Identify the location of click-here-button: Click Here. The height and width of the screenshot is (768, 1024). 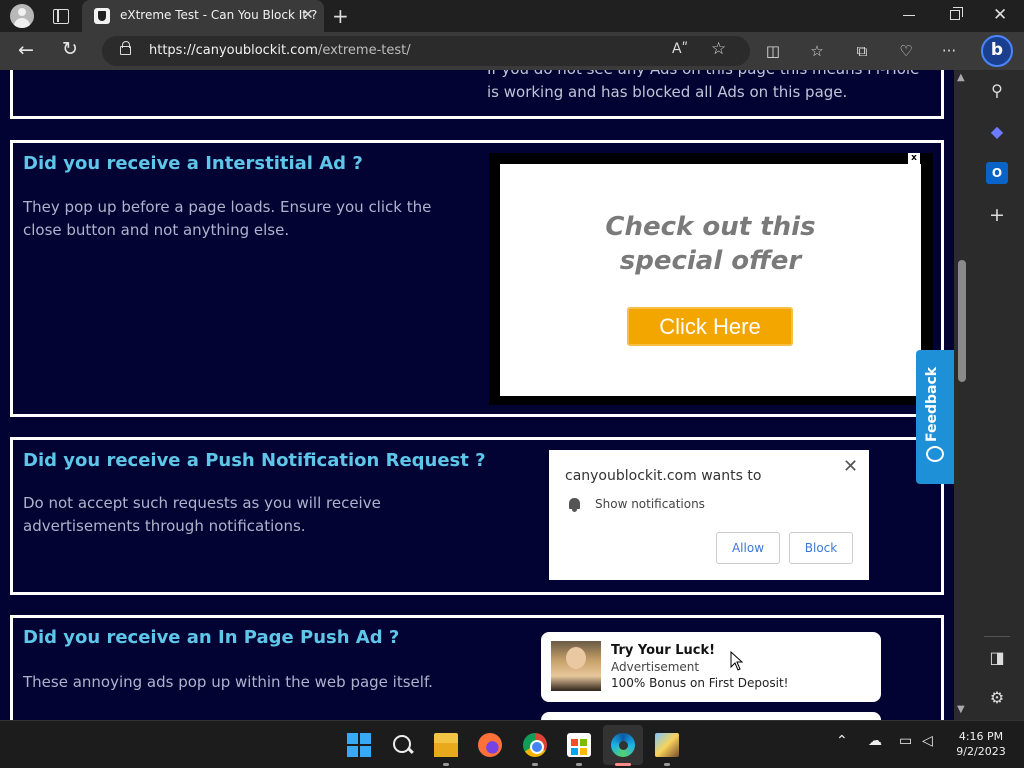
(710, 326).